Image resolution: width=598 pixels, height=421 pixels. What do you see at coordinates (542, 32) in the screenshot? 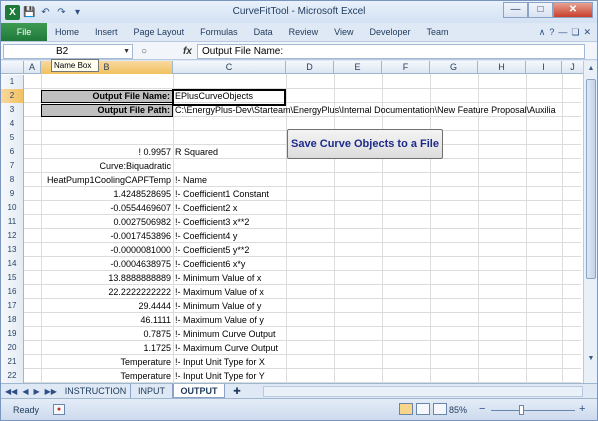
I see `minimize-ribbon-icon: ∧` at bounding box center [542, 32].